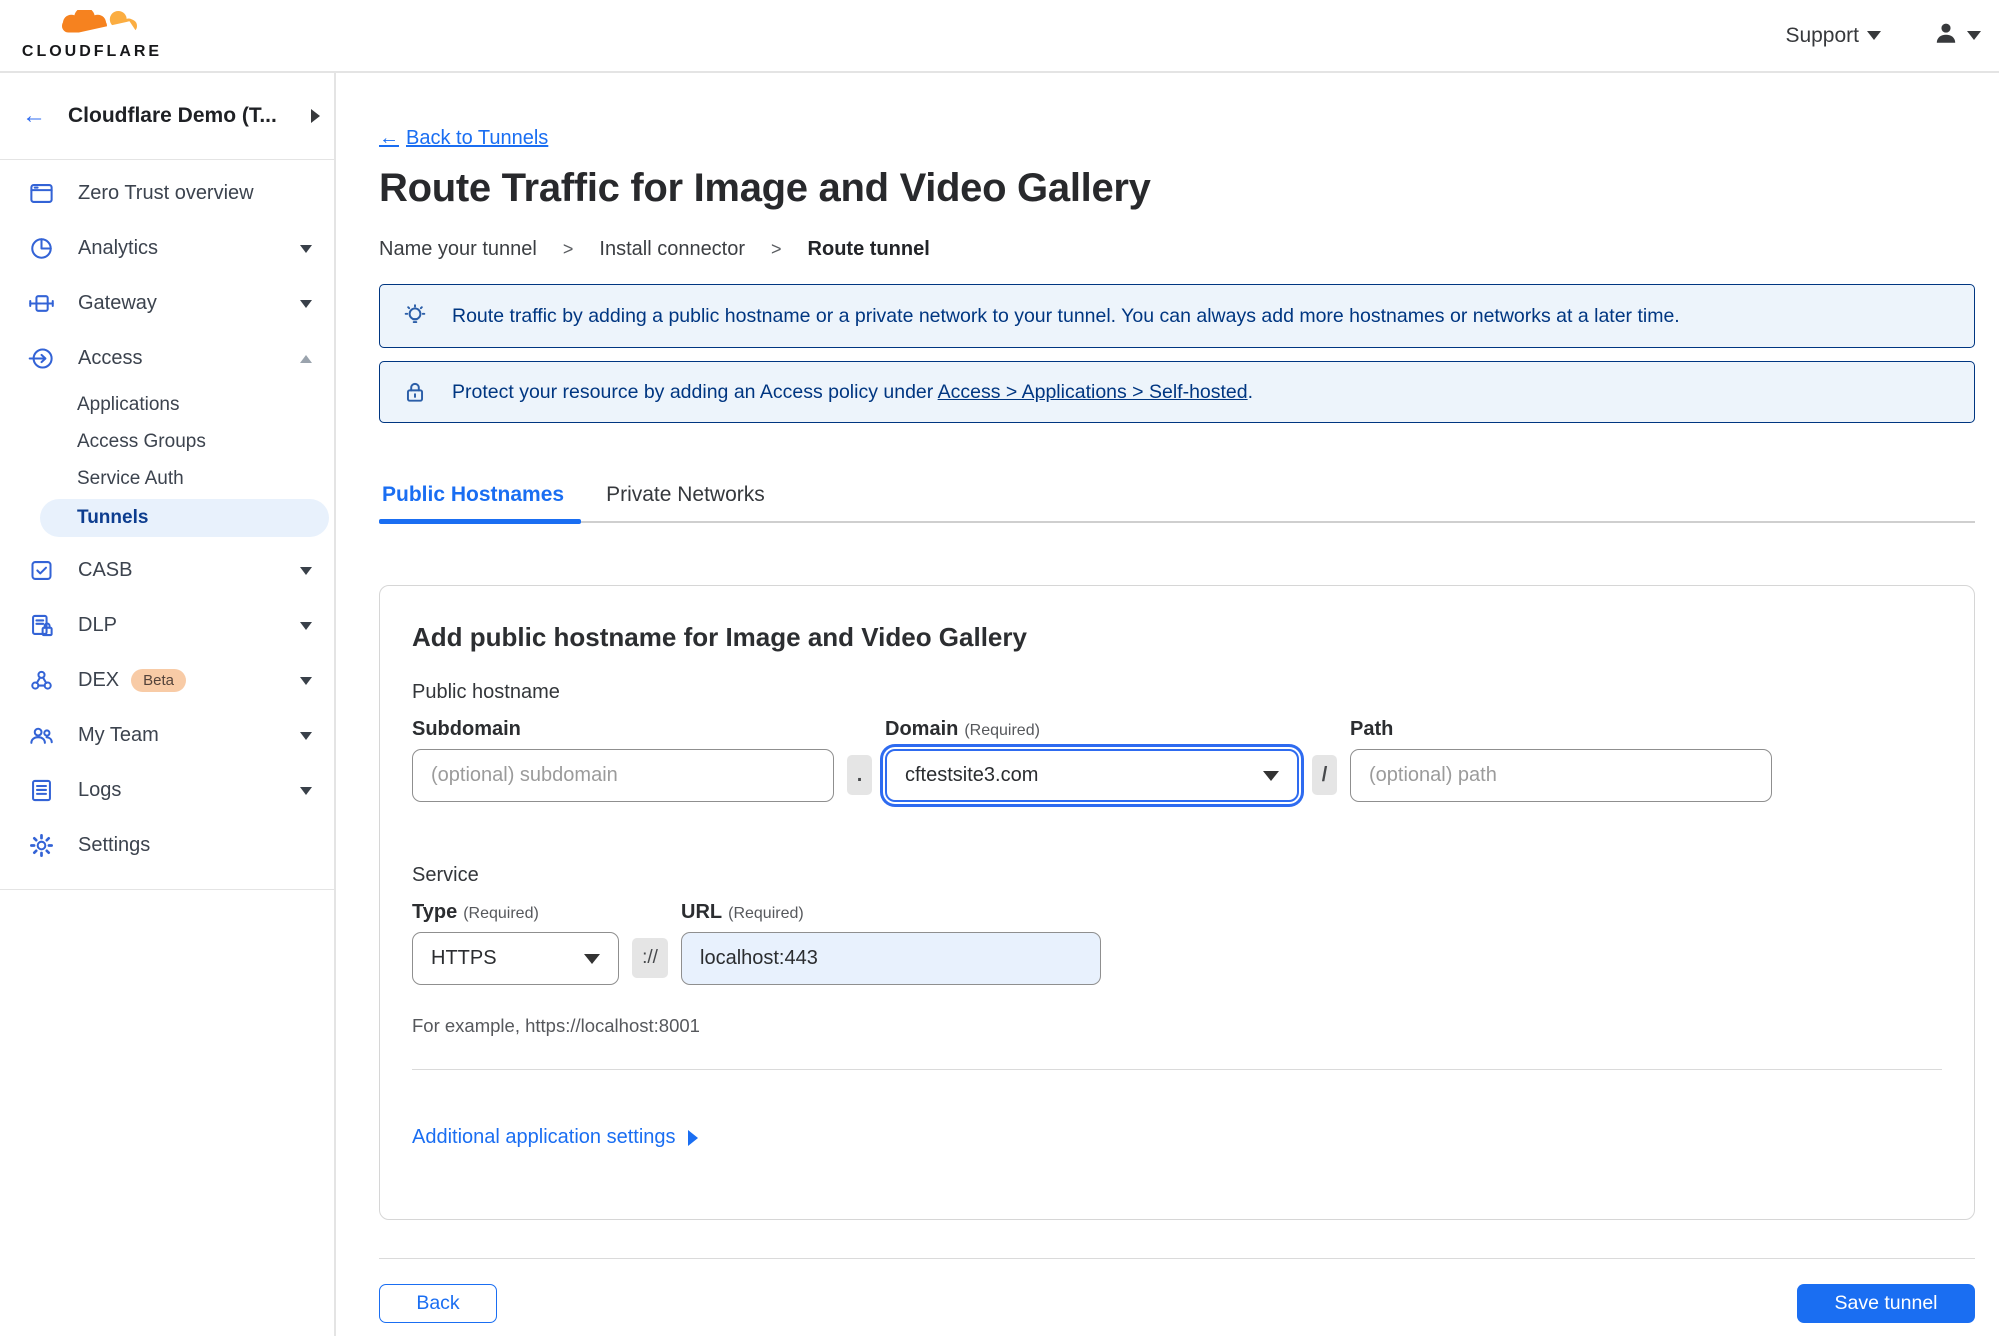 This screenshot has height=1336, width=1999. I want to click on pie-chart-icon, so click(41, 248).